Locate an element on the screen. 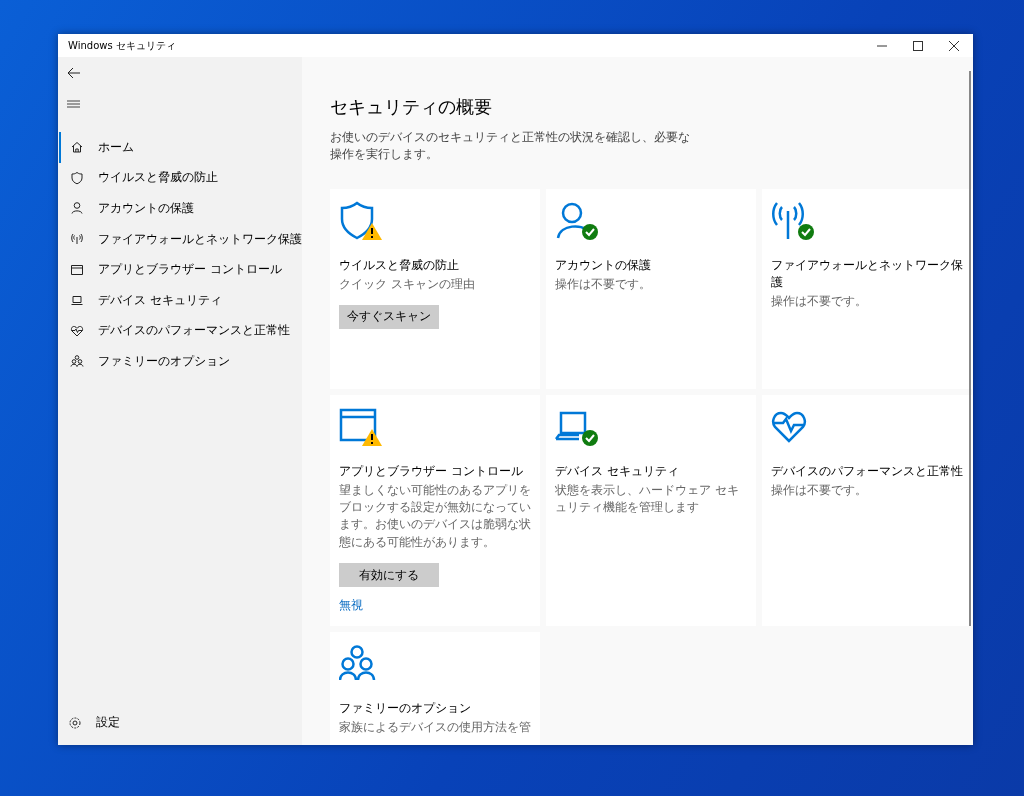 The image size is (1024, 796). card-title: ファイアウォールとネットワーク保護 is located at coordinates (867, 273).